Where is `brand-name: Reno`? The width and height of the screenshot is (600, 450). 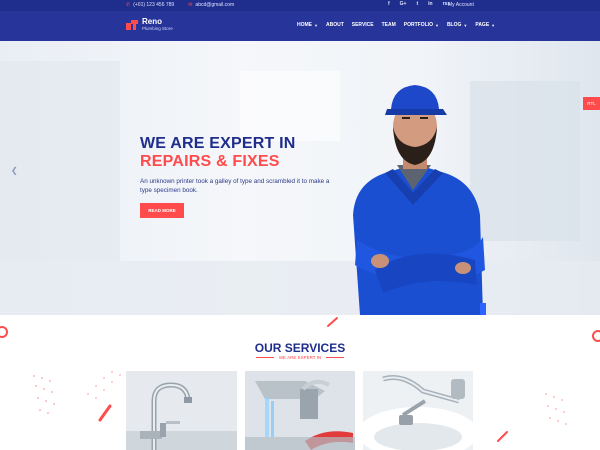 brand-name: Reno is located at coordinates (152, 21).